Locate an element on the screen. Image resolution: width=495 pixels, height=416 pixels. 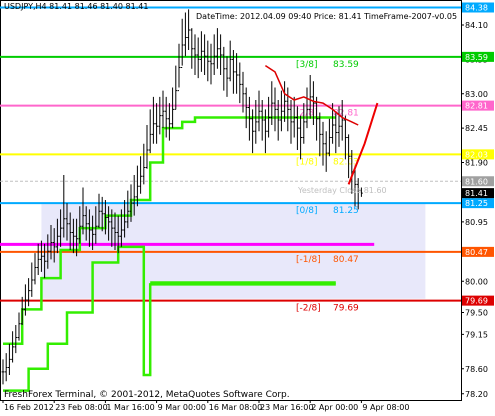
murray-level-label: [1/8] is located at coordinates (307, 162).